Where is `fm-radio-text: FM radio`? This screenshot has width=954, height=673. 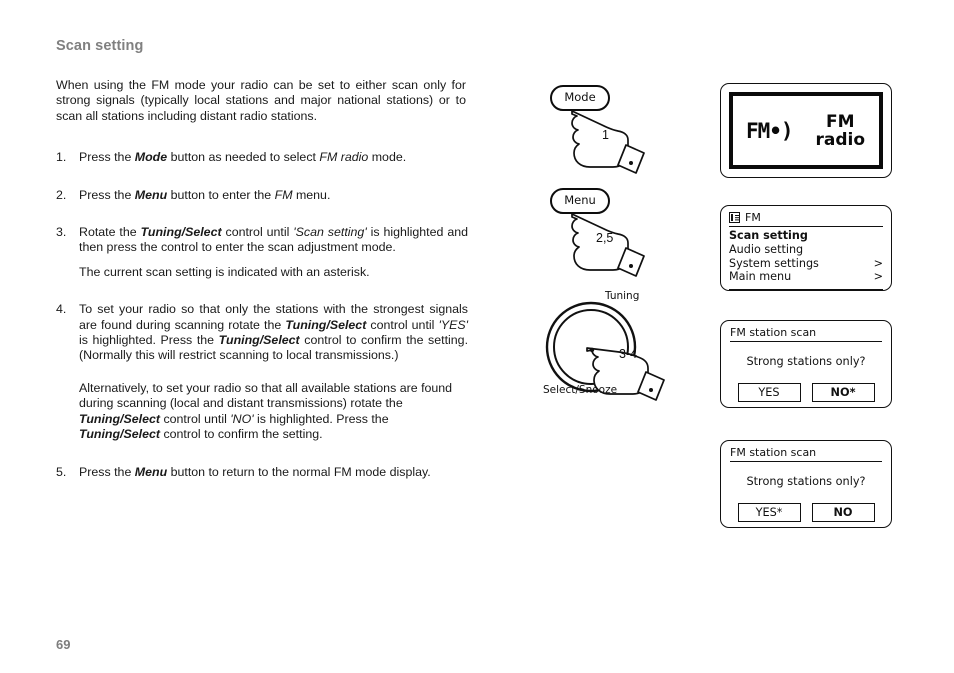 fm-radio-text: FM radio is located at coordinates (840, 131).